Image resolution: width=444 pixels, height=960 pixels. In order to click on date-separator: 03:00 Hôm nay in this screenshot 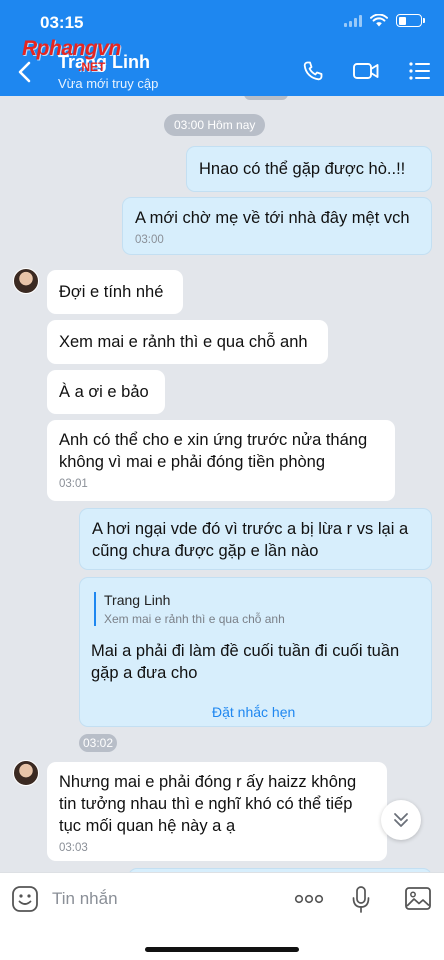, I will do `click(215, 125)`.